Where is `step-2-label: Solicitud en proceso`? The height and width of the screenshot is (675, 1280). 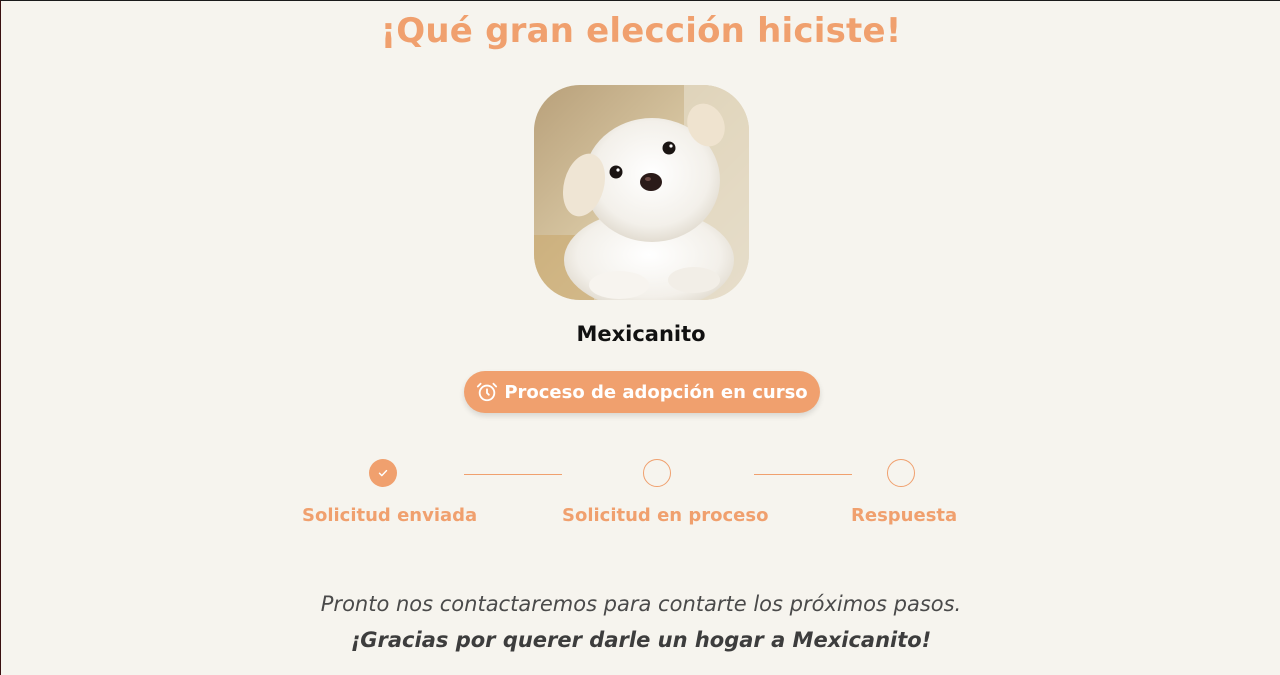
step-2-label: Solicitud en proceso is located at coordinates (665, 515).